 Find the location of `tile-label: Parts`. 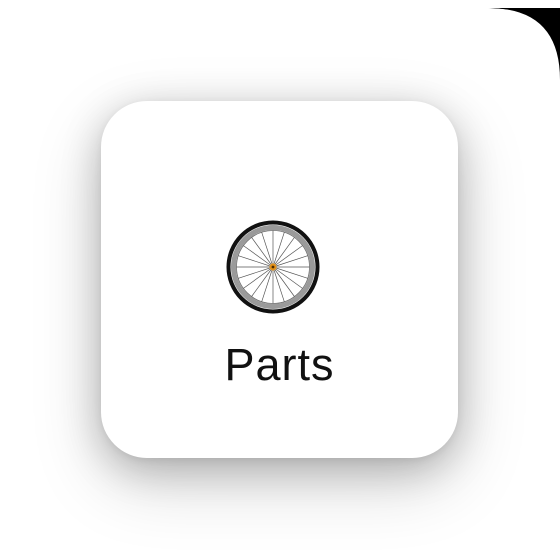

tile-label: Parts is located at coordinates (279, 364).